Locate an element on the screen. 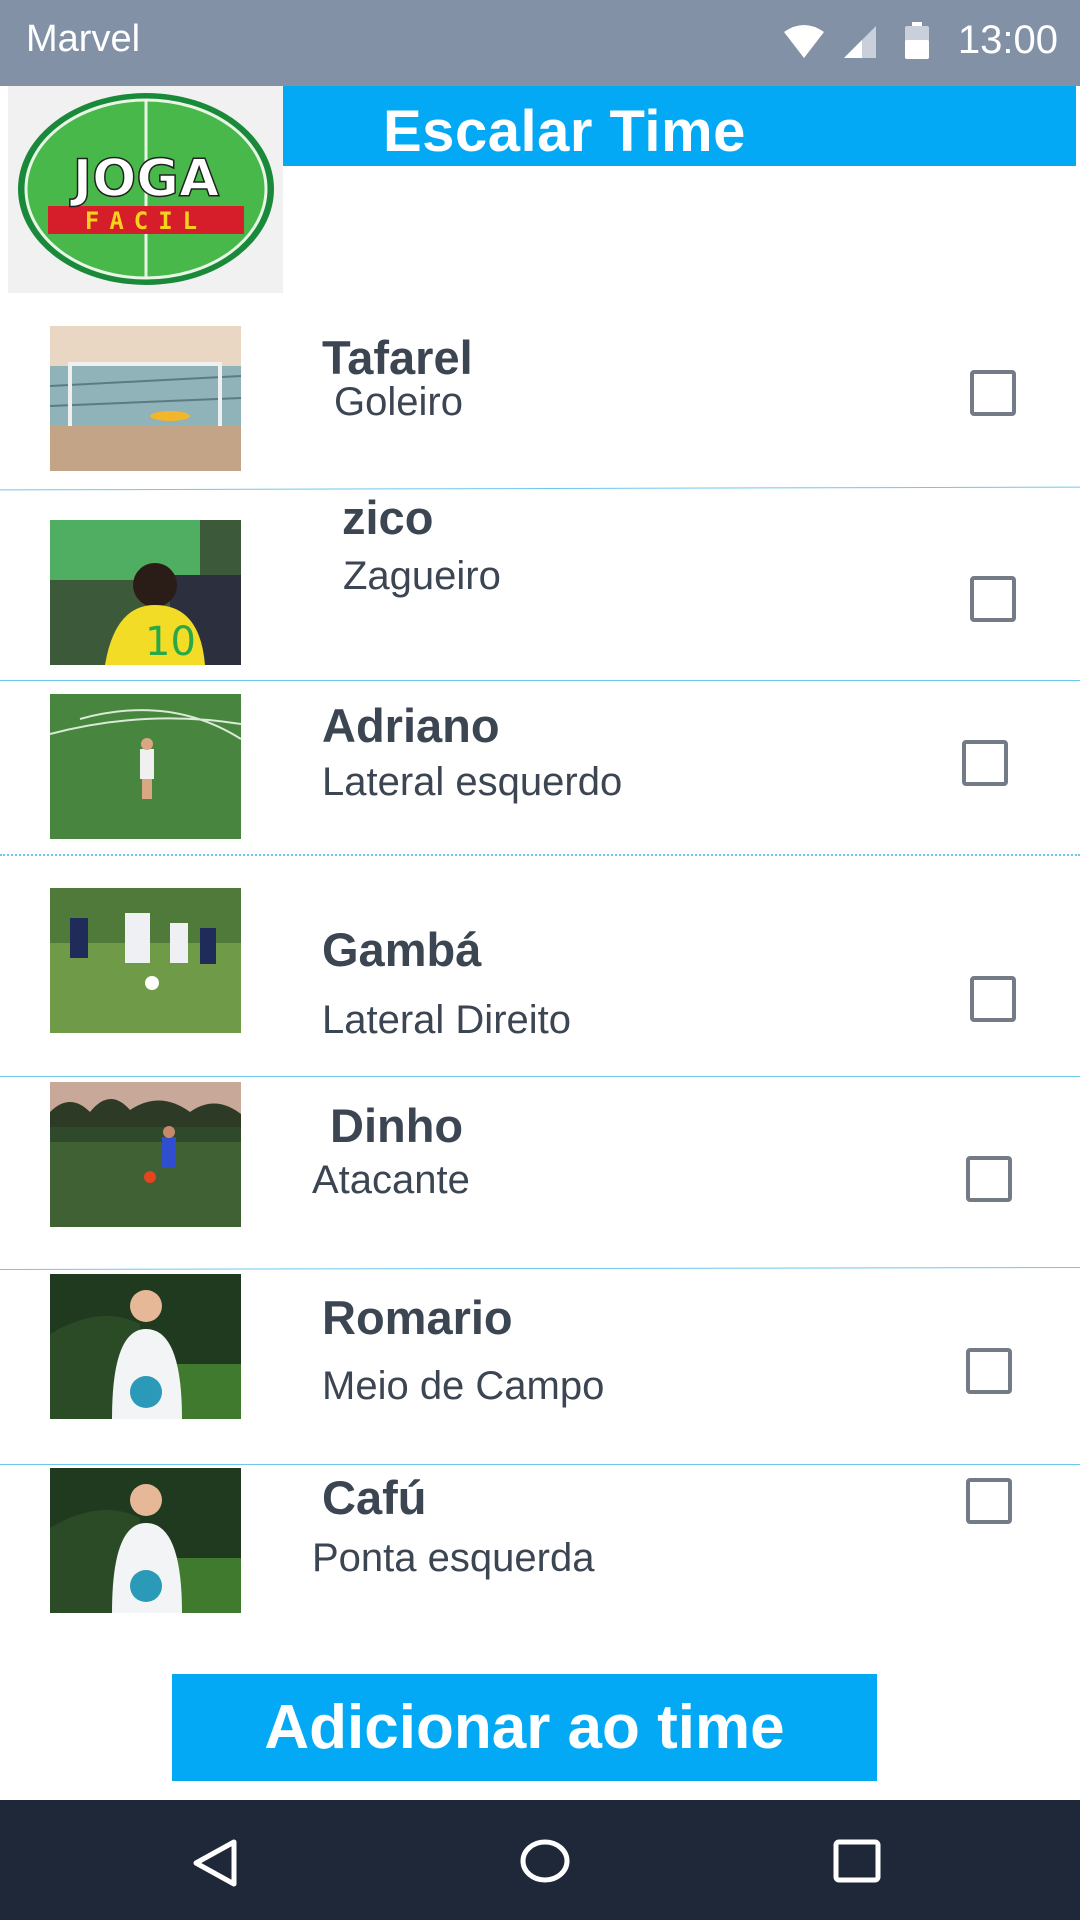 The image size is (1080, 1920). recents-icon is located at coordinates (857, 1861).